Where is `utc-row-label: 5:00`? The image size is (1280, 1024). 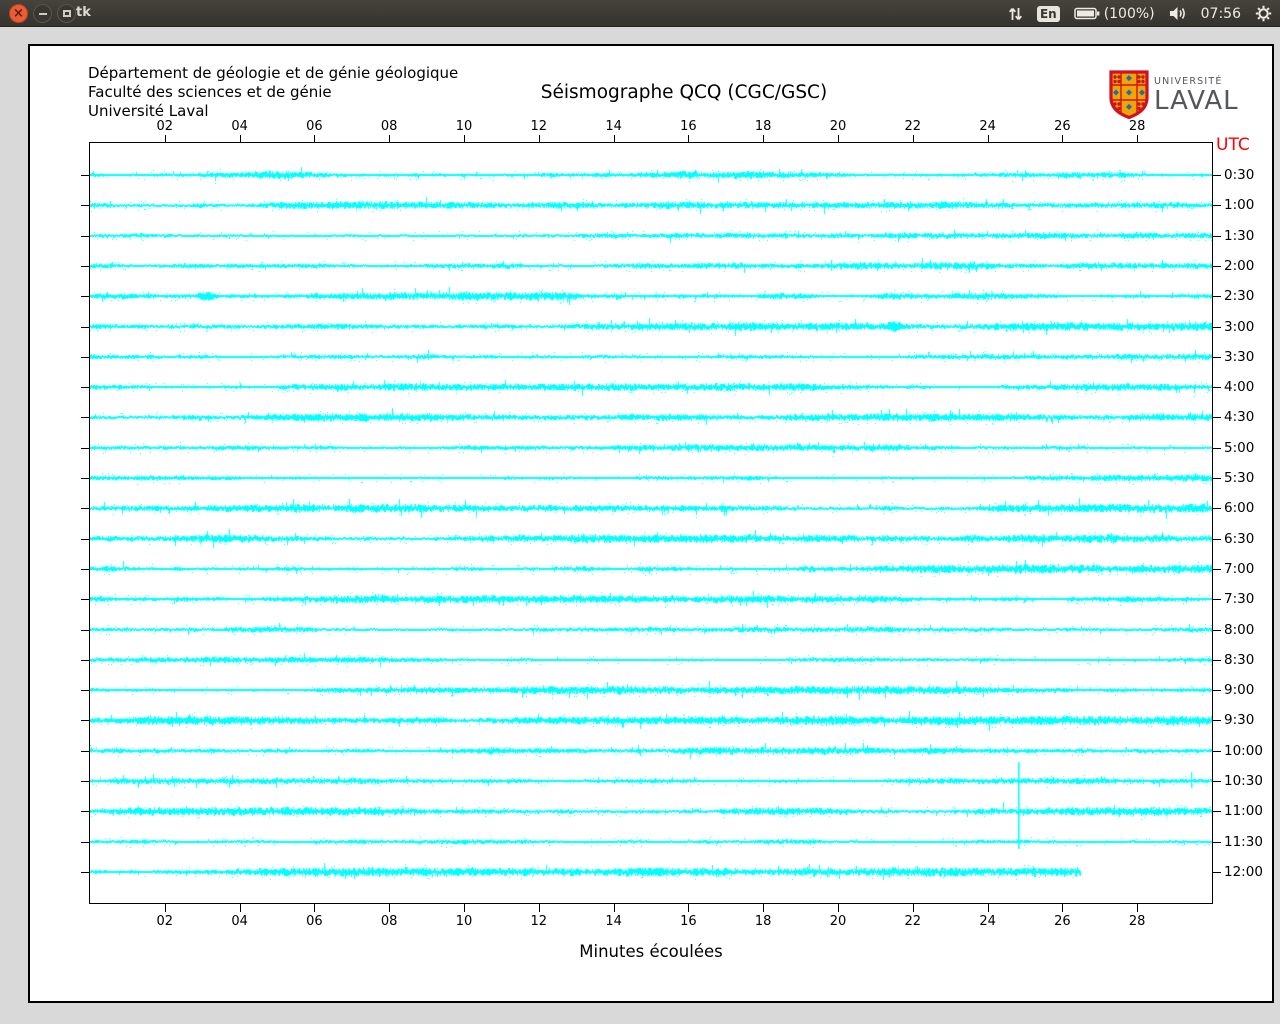
utc-row-label: 5:00 is located at coordinates (1239, 447).